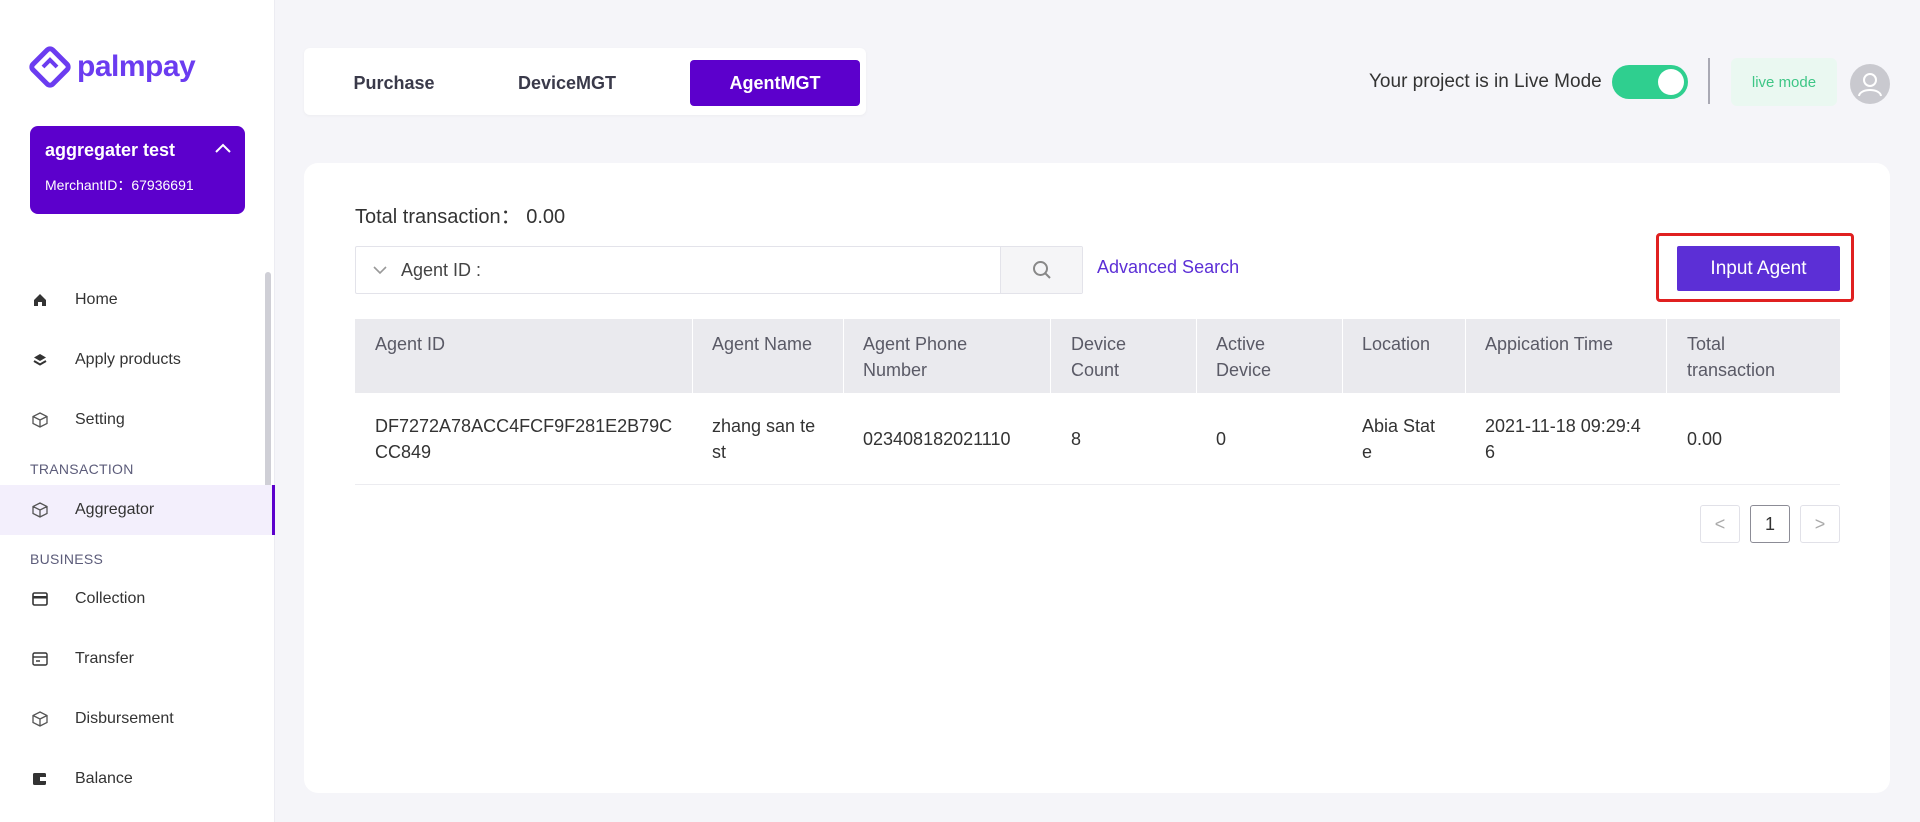 Image resolution: width=1920 pixels, height=822 pixels. Describe the element at coordinates (1485, 81) in the screenshot. I see `live-mode-text: Your project is in Live Mode` at that location.